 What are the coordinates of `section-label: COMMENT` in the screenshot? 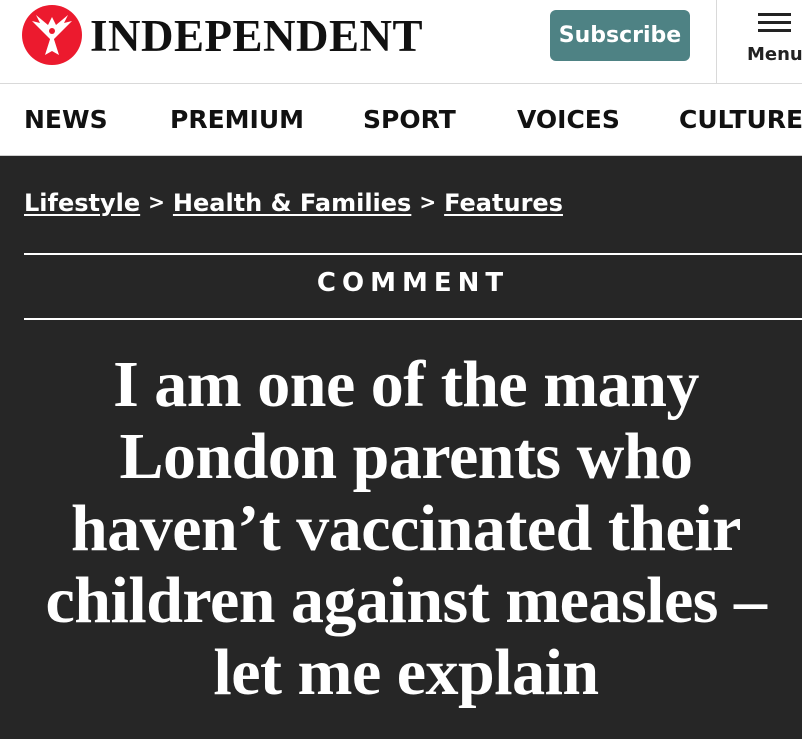 It's located at (413, 283).